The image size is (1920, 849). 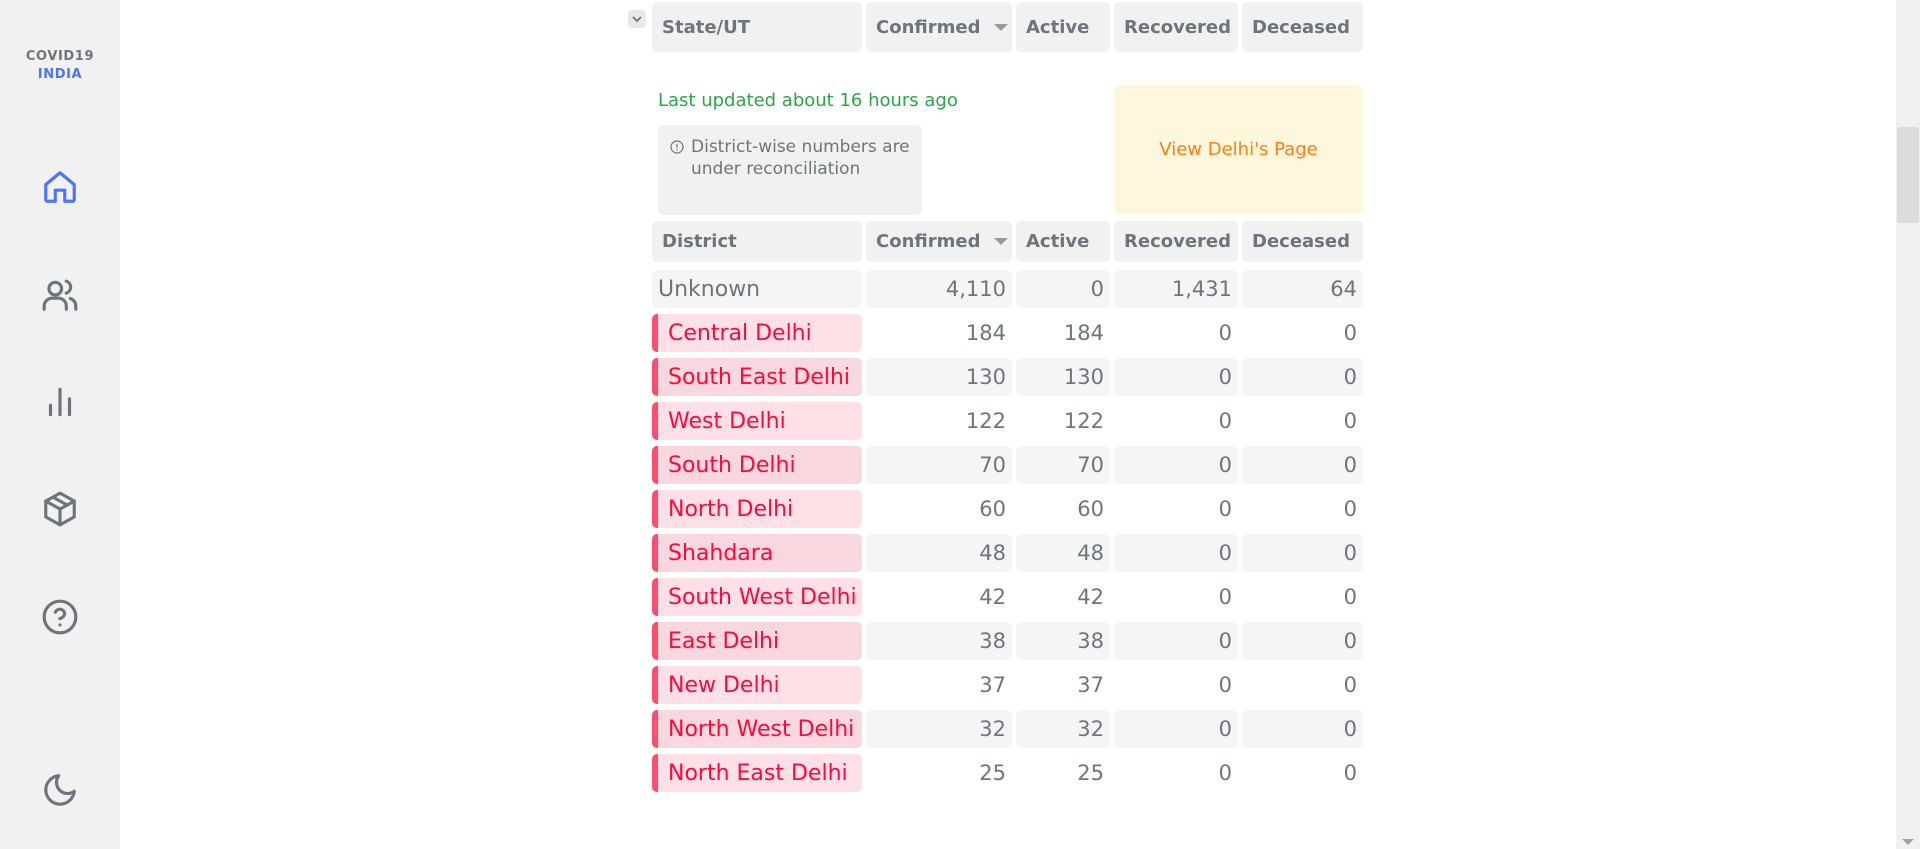 I want to click on deceased-column-label: Deceased, so click(x=1301, y=27).